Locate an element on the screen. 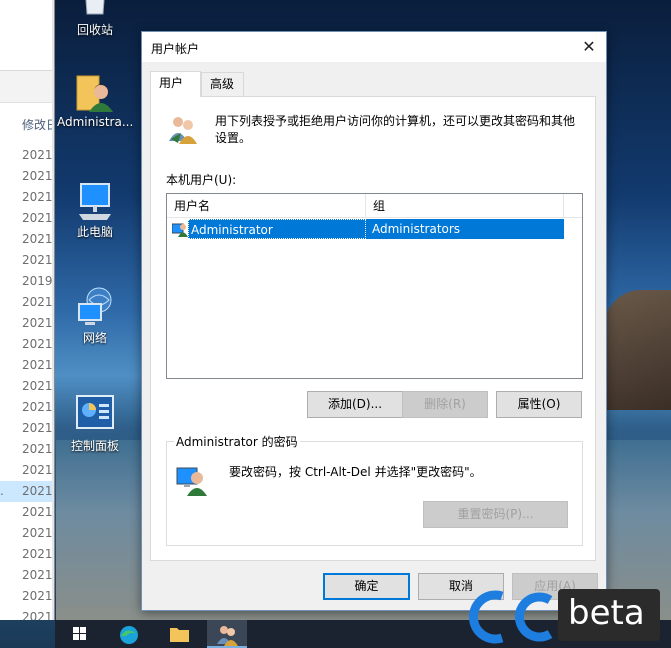 The height and width of the screenshot is (648, 671). desktop-icon-recycle-bin: 回收站 is located at coordinates (95, 19).